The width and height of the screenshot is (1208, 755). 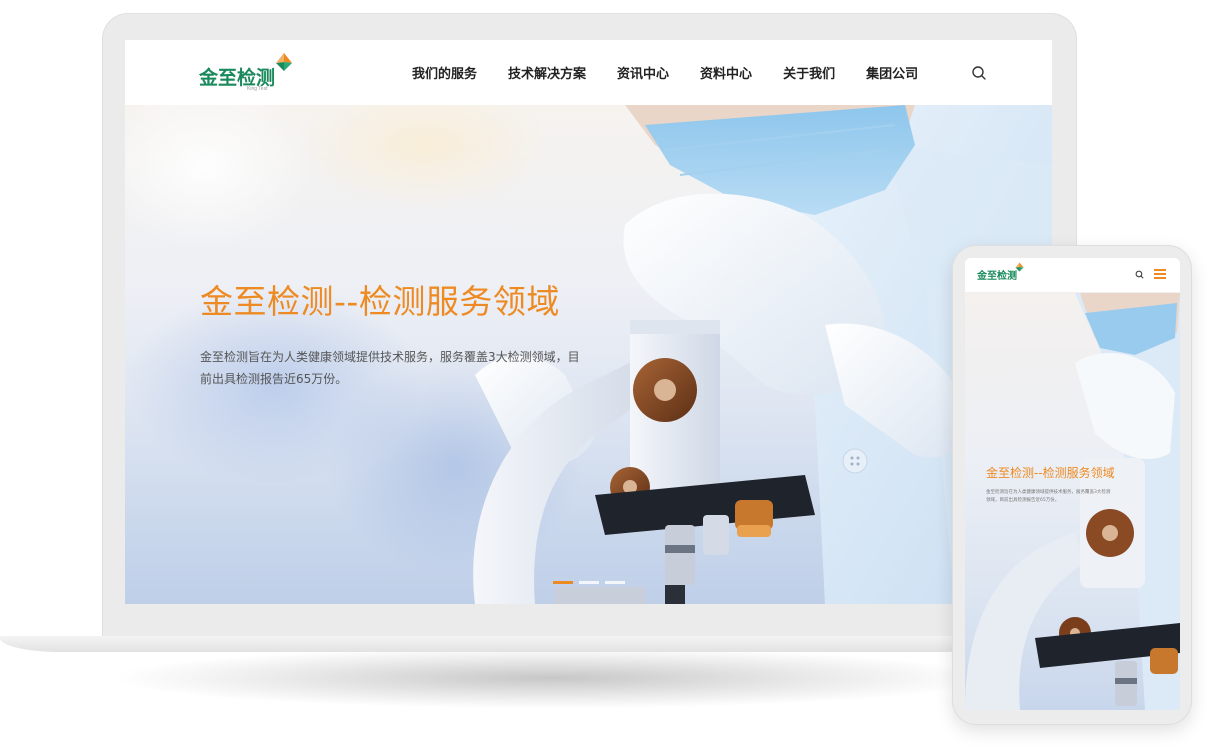 What do you see at coordinates (1072, 275) in the screenshot?
I see `mobile-header: 金至检测` at bounding box center [1072, 275].